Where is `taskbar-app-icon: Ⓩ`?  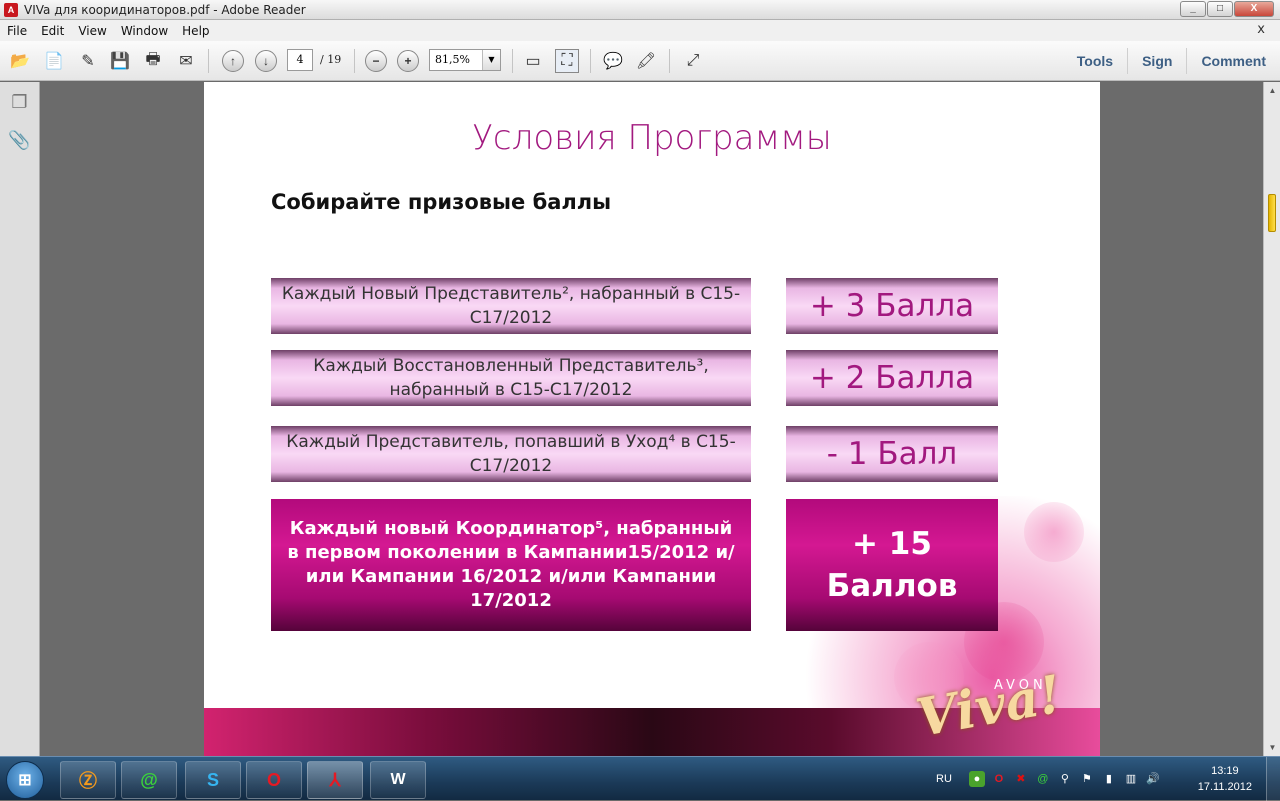
taskbar-app-icon: Ⓩ is located at coordinates (88, 780).